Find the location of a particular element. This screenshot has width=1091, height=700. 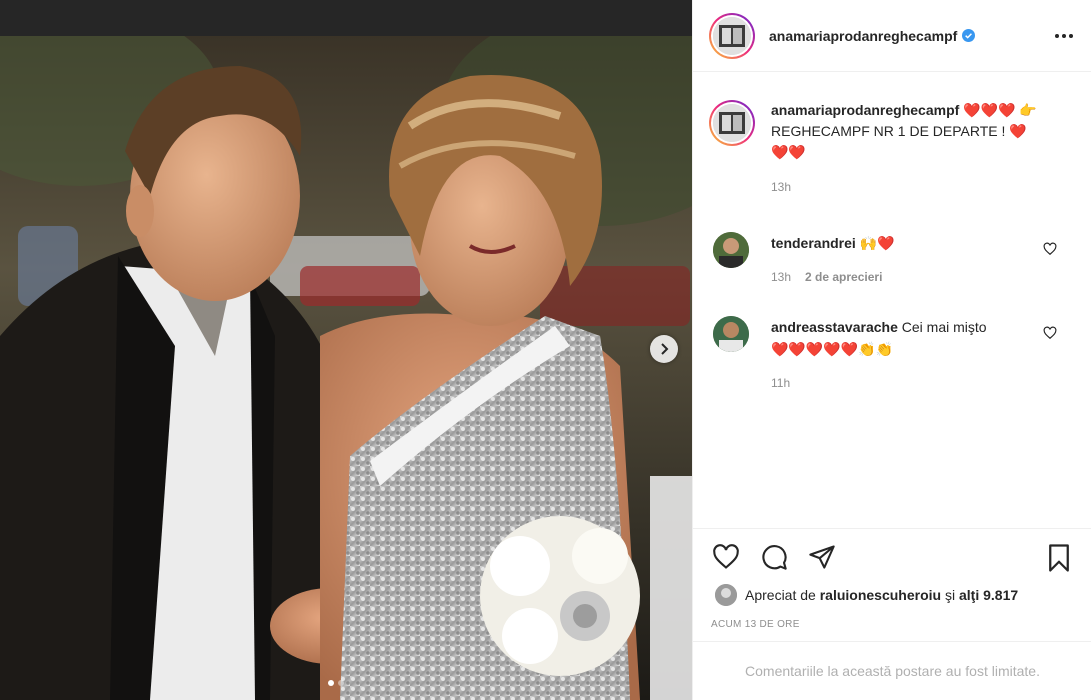

carousel-next-button is located at coordinates (664, 349).